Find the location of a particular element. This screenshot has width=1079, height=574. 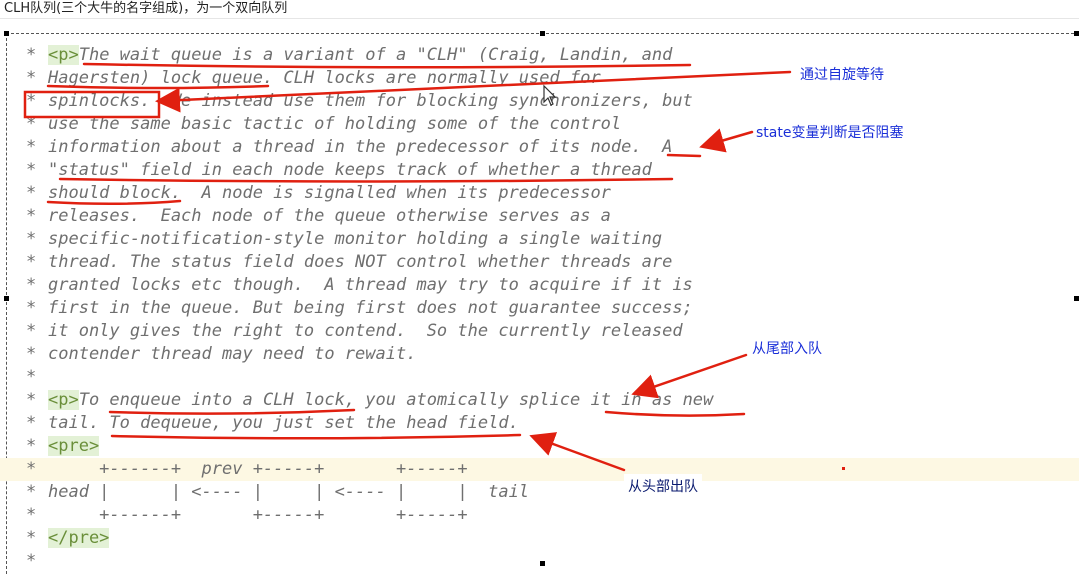

comment-text: +------+ +-----+ +-----+ is located at coordinates (258, 515).